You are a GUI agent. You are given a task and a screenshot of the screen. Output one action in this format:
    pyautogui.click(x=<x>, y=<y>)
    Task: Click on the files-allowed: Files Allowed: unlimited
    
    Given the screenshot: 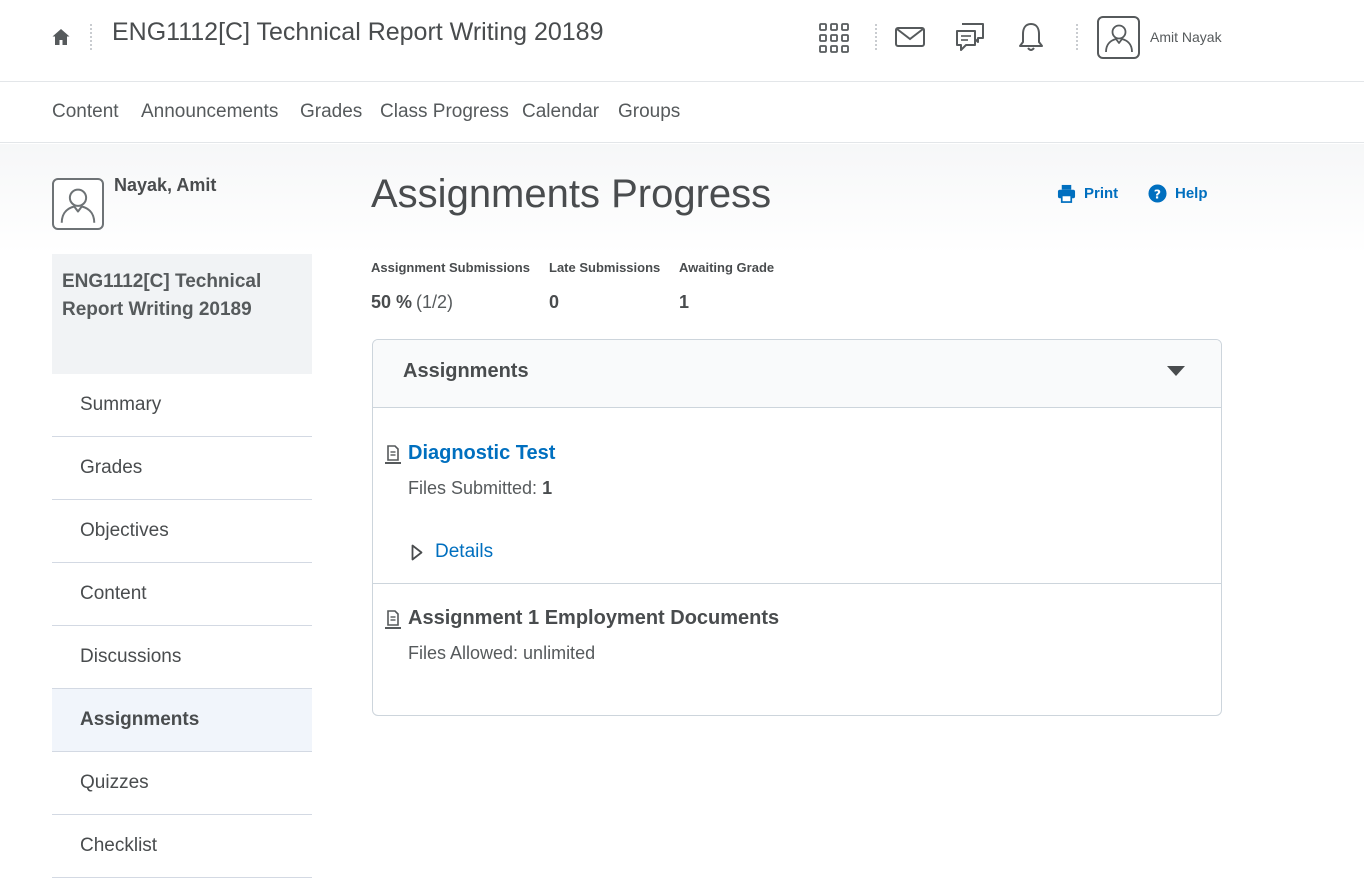 What is the action you would take?
    pyautogui.click(x=502, y=653)
    